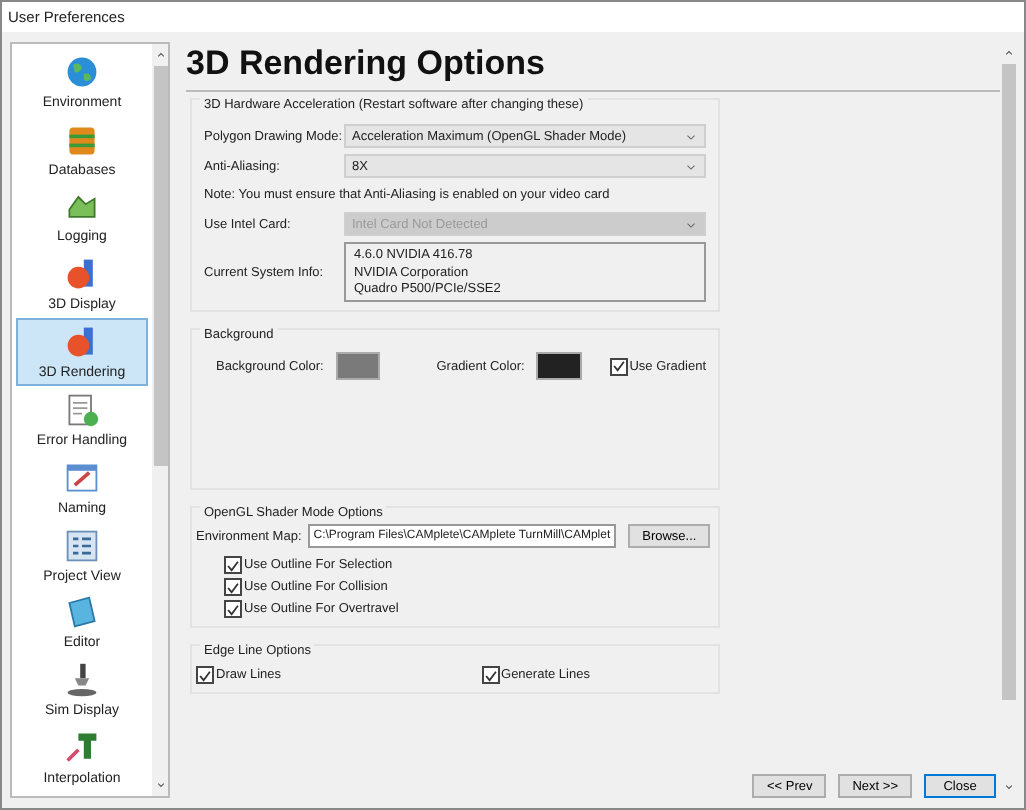 The width and height of the screenshot is (1026, 810). What do you see at coordinates (366, 64) in the screenshot?
I see `page-title: 3D Rendering Options` at bounding box center [366, 64].